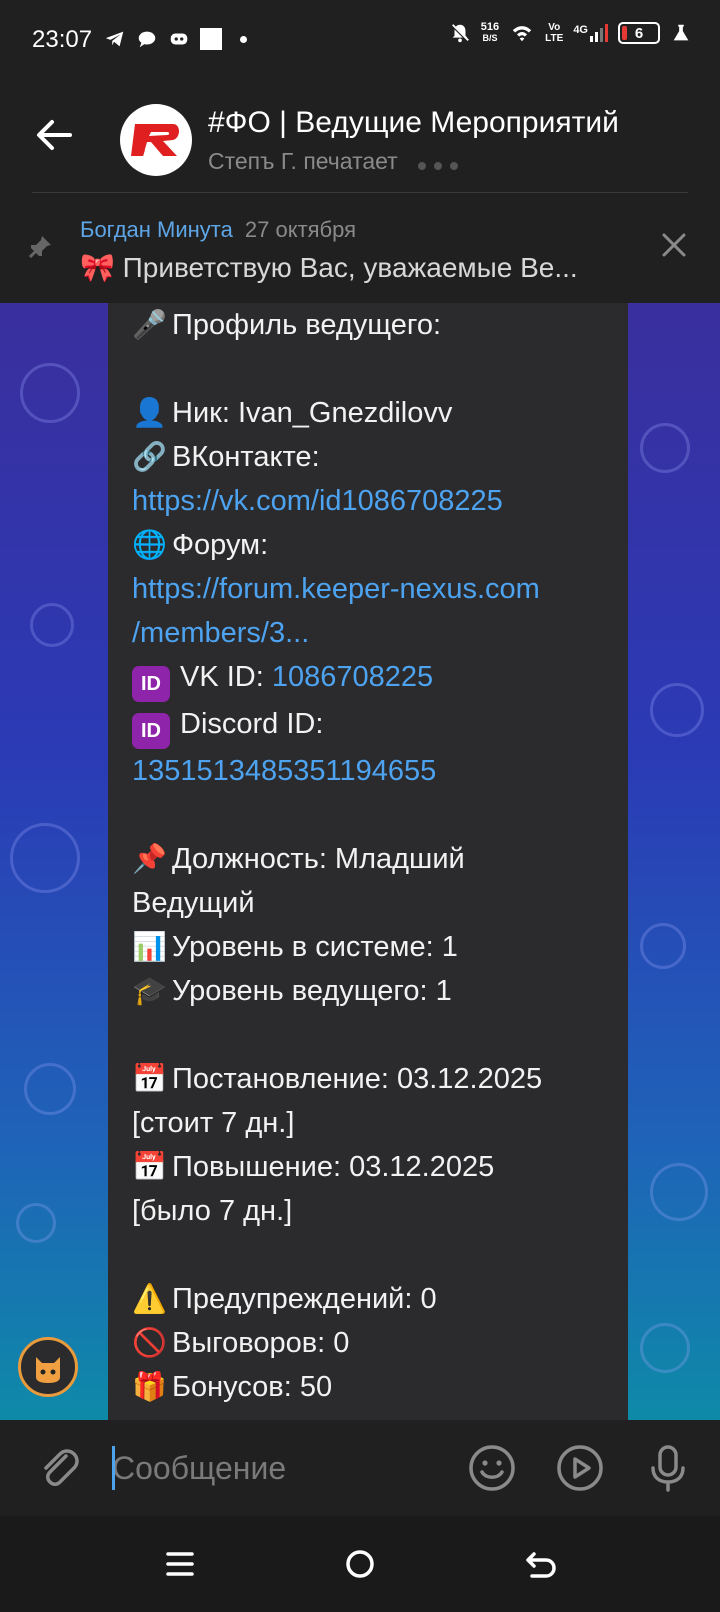 Image resolution: width=720 pixels, height=1612 pixels. What do you see at coordinates (554, 27) in the screenshot?
I see `volte-top: Vo` at bounding box center [554, 27].